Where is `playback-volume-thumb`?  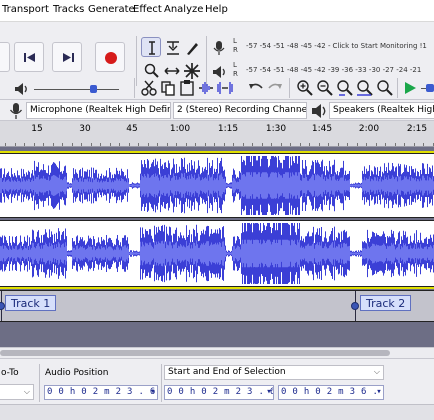
playback-volume-thumb is located at coordinates (93, 89).